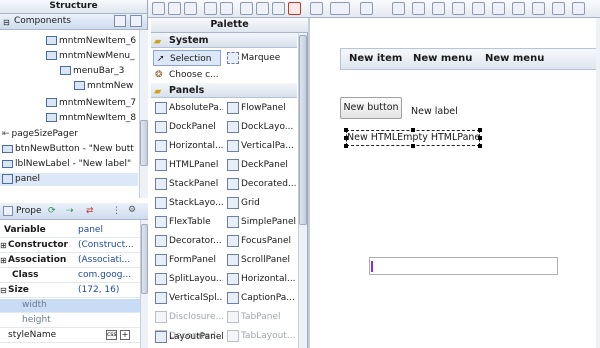 This screenshot has height=348, width=600. I want to click on align-left-icon, so click(398, 8).